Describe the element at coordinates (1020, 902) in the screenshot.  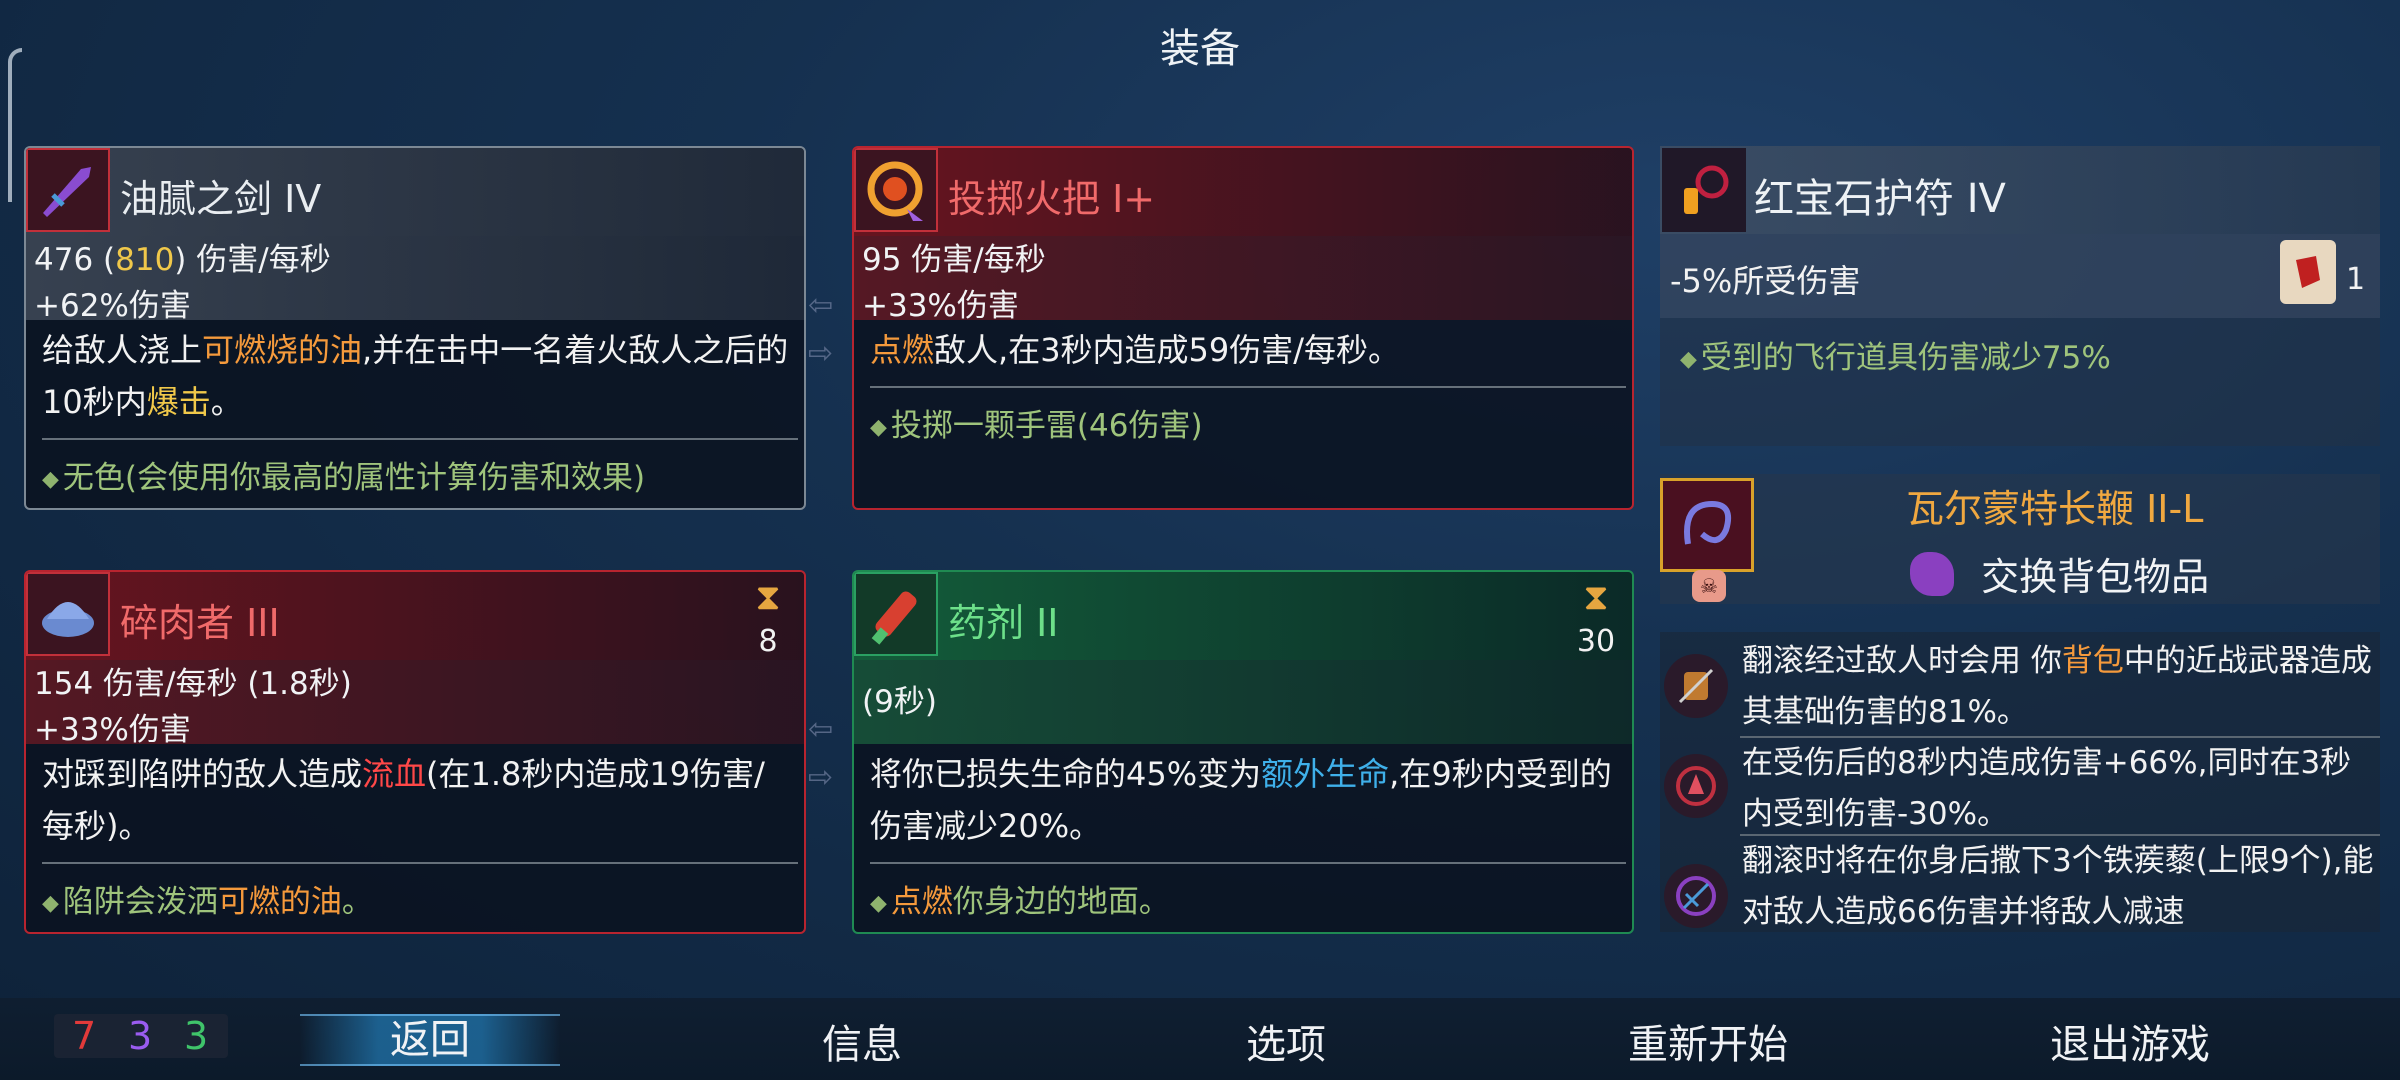
I see `skill-affix: ◆ 点燃你身边的地面。` at that location.